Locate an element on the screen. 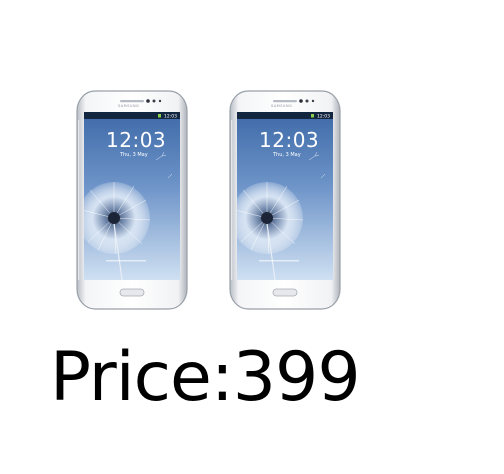 Image resolution: width=504 pixels, height=474 pixels. date-left: Thu, 3 May is located at coordinates (133, 155).